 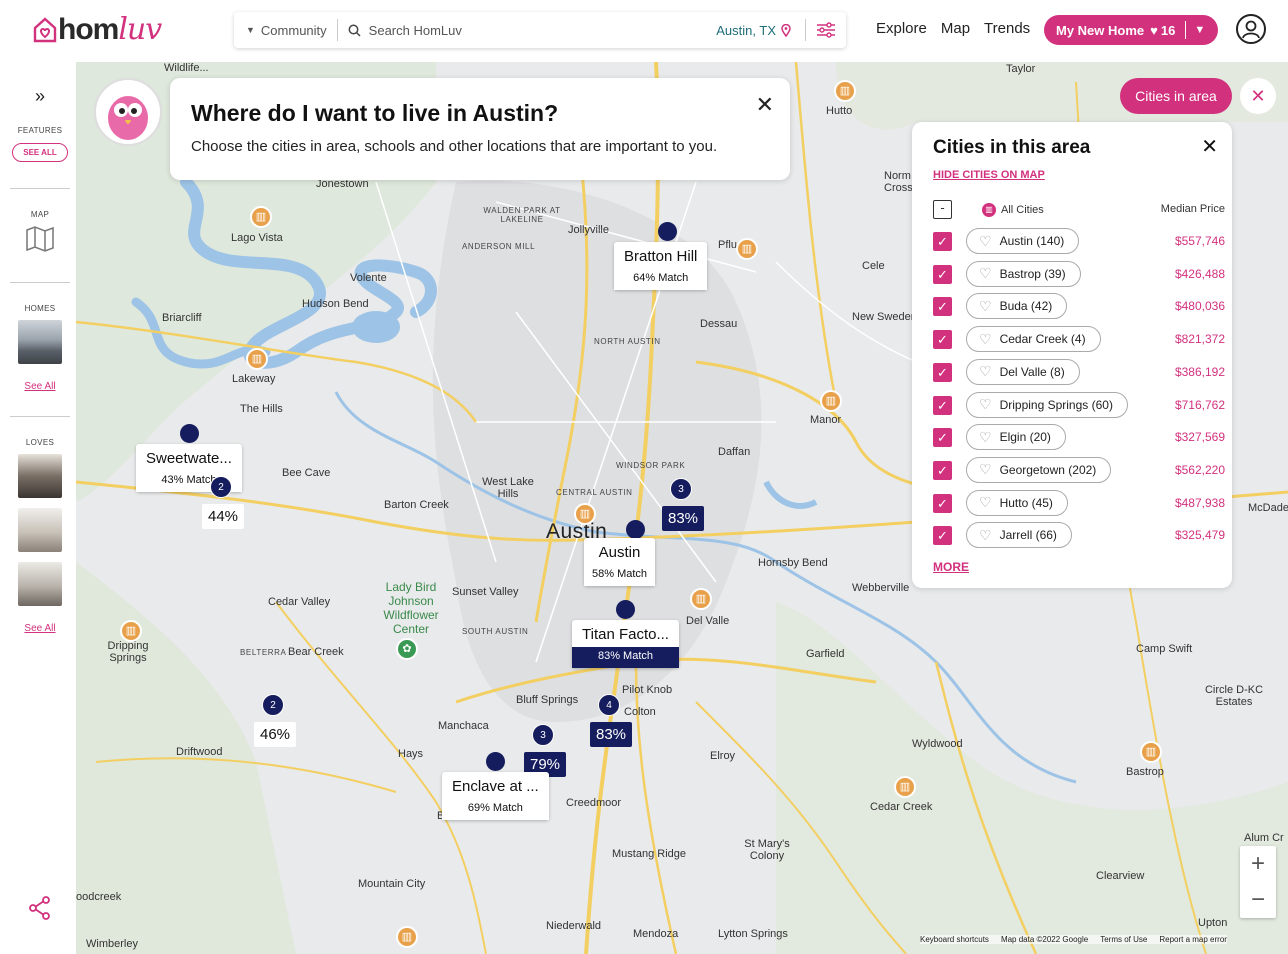 I want to click on report-error-link: Report a map error, so click(x=1193, y=939).